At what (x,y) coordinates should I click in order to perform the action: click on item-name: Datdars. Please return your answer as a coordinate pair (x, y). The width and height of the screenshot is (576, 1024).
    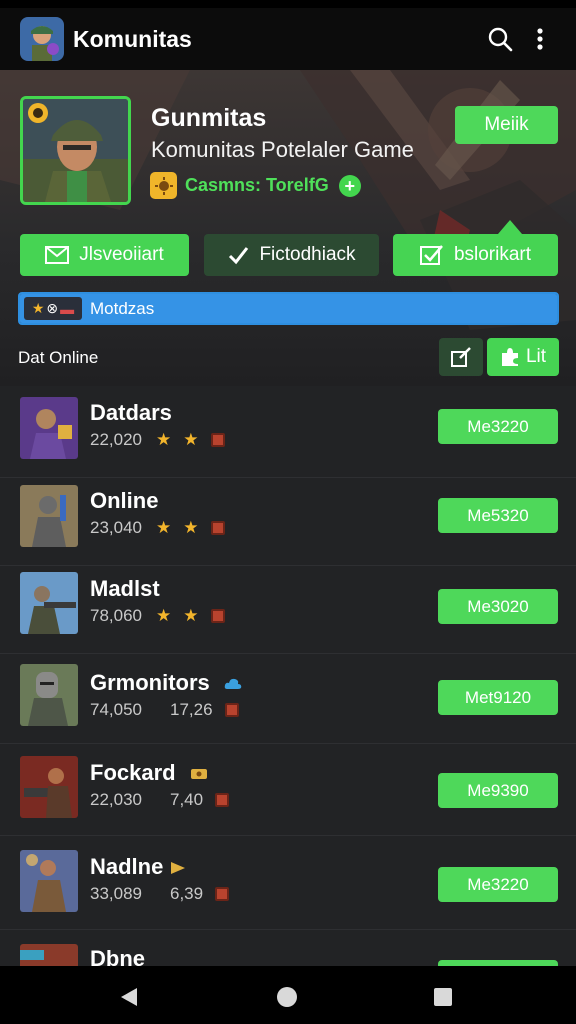
    Looking at the image, I should click on (131, 412).